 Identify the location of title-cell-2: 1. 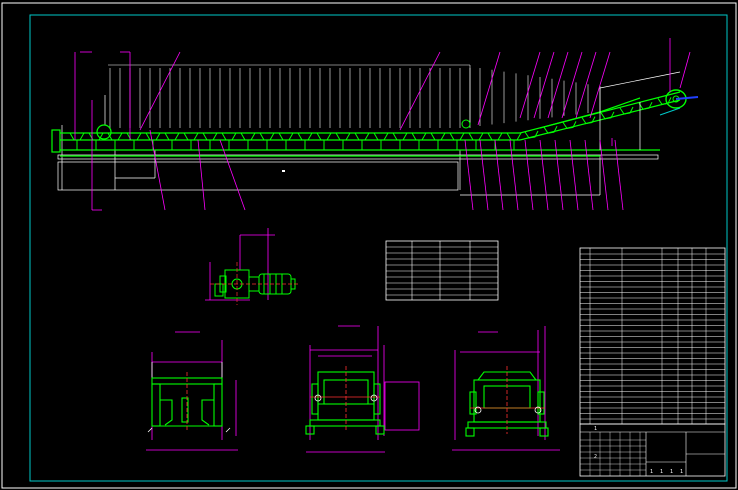
(661, 472).